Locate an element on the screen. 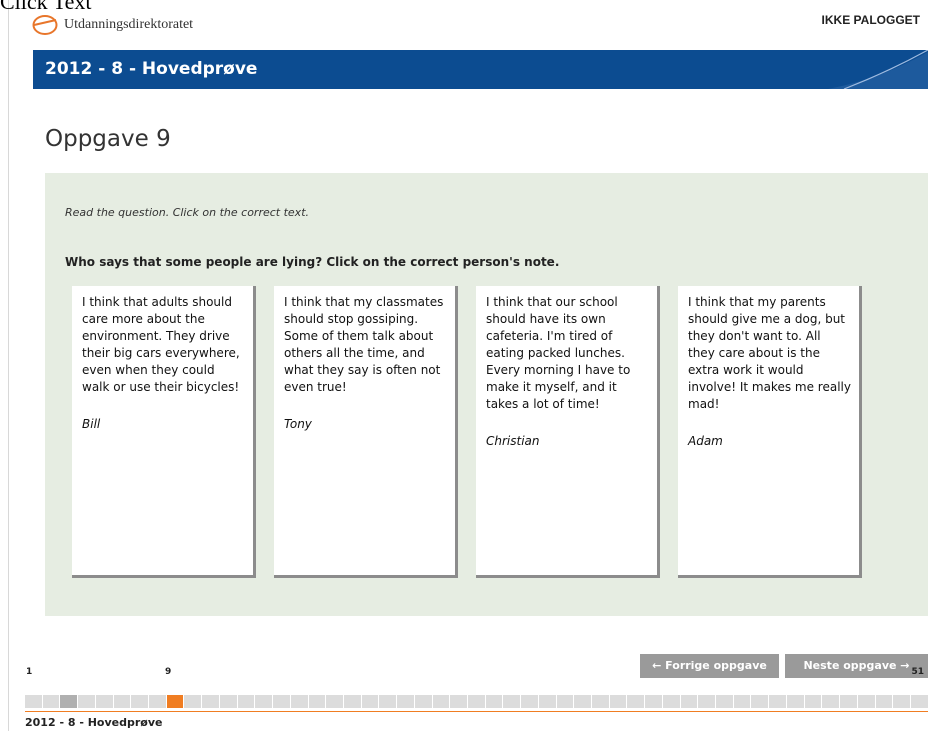  banner-swoosh-icon is located at coordinates (878, 69).